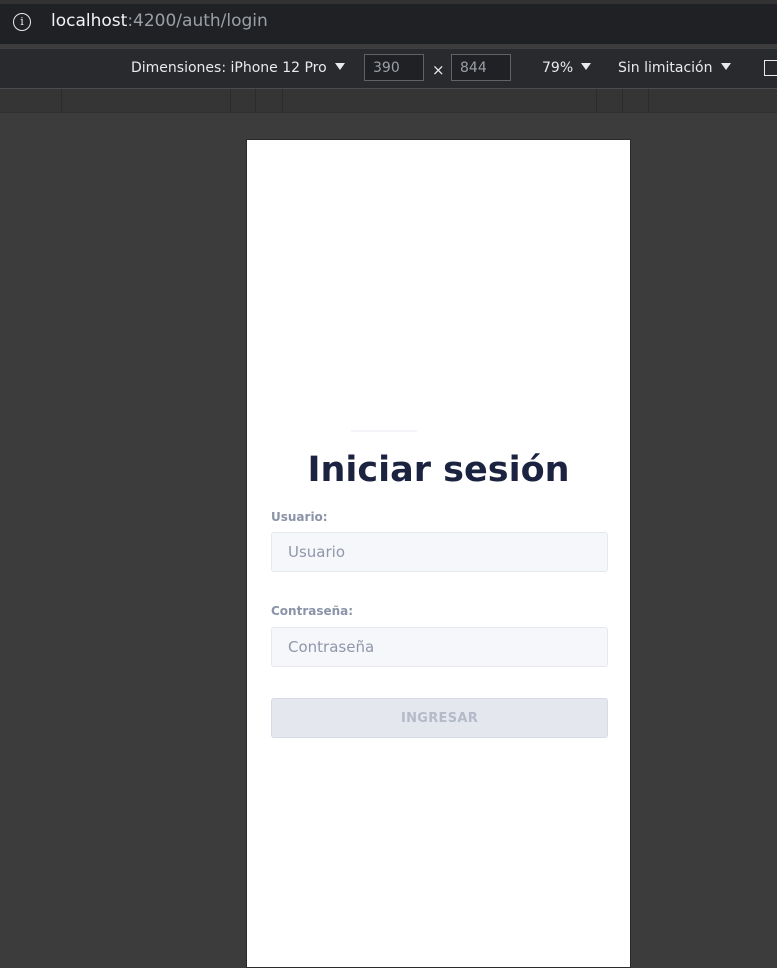 The height and width of the screenshot is (968, 777). What do you see at coordinates (384, 431) in the screenshot?
I see `logo-placeholder` at bounding box center [384, 431].